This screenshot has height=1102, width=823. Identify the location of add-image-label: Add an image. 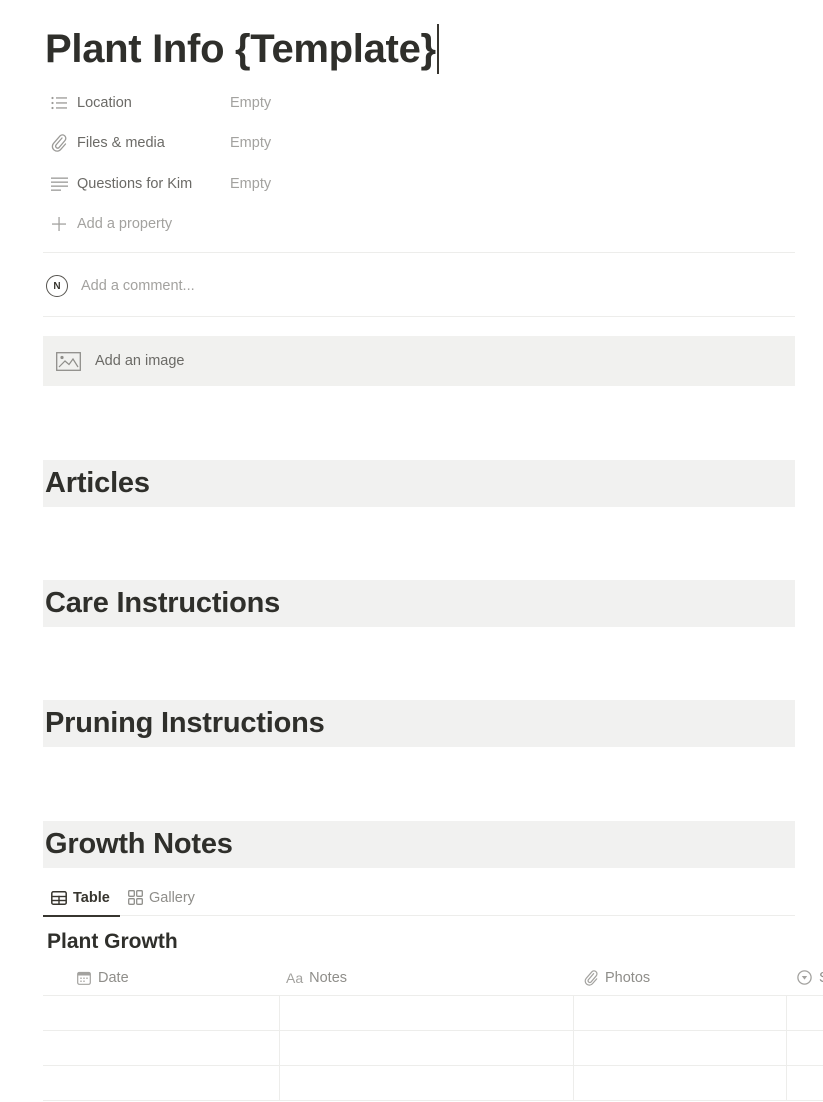
(140, 361).